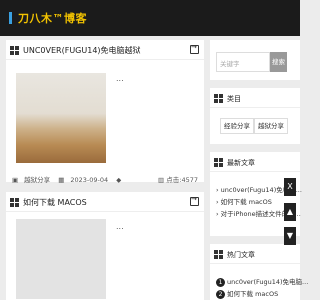  I want to click on hot-item: 2 如何下载 macOS, so click(262, 294).